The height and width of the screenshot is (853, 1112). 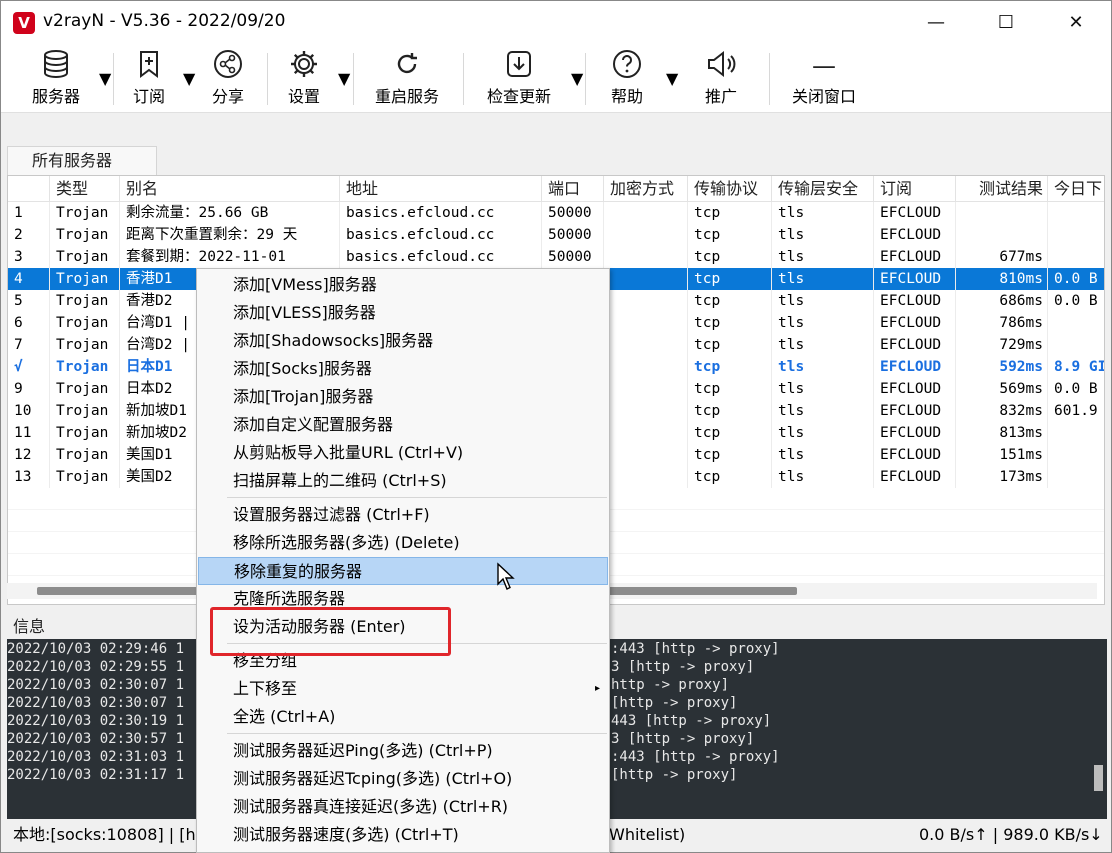 What do you see at coordinates (823, 189) in the screenshot?
I see `column-header-tls: 传输层安全` at bounding box center [823, 189].